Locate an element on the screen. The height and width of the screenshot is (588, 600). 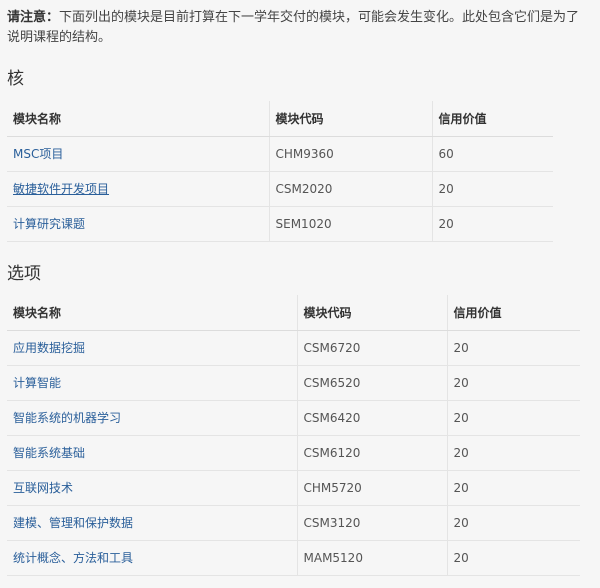
module-link: MSC项目 is located at coordinates (38, 154).